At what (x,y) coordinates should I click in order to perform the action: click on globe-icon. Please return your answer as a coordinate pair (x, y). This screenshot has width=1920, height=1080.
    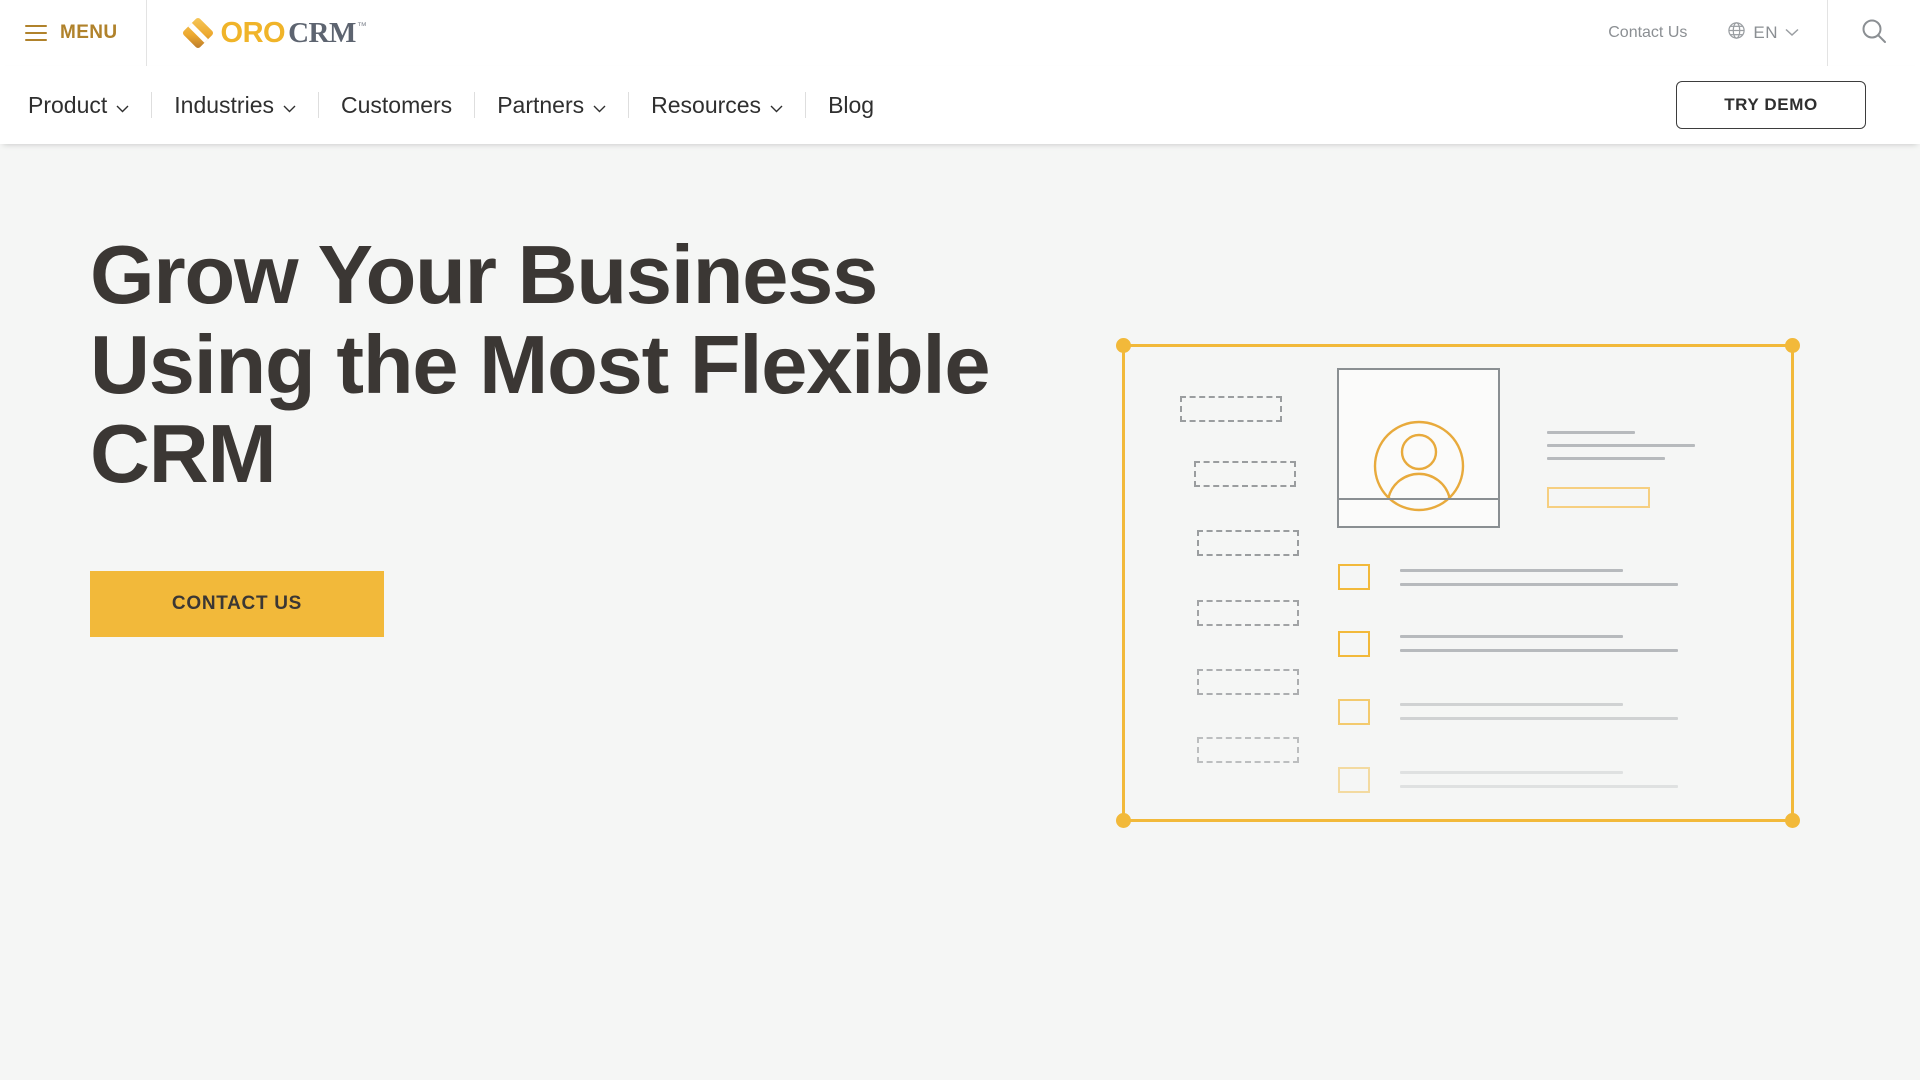
    Looking at the image, I should click on (1736, 33).